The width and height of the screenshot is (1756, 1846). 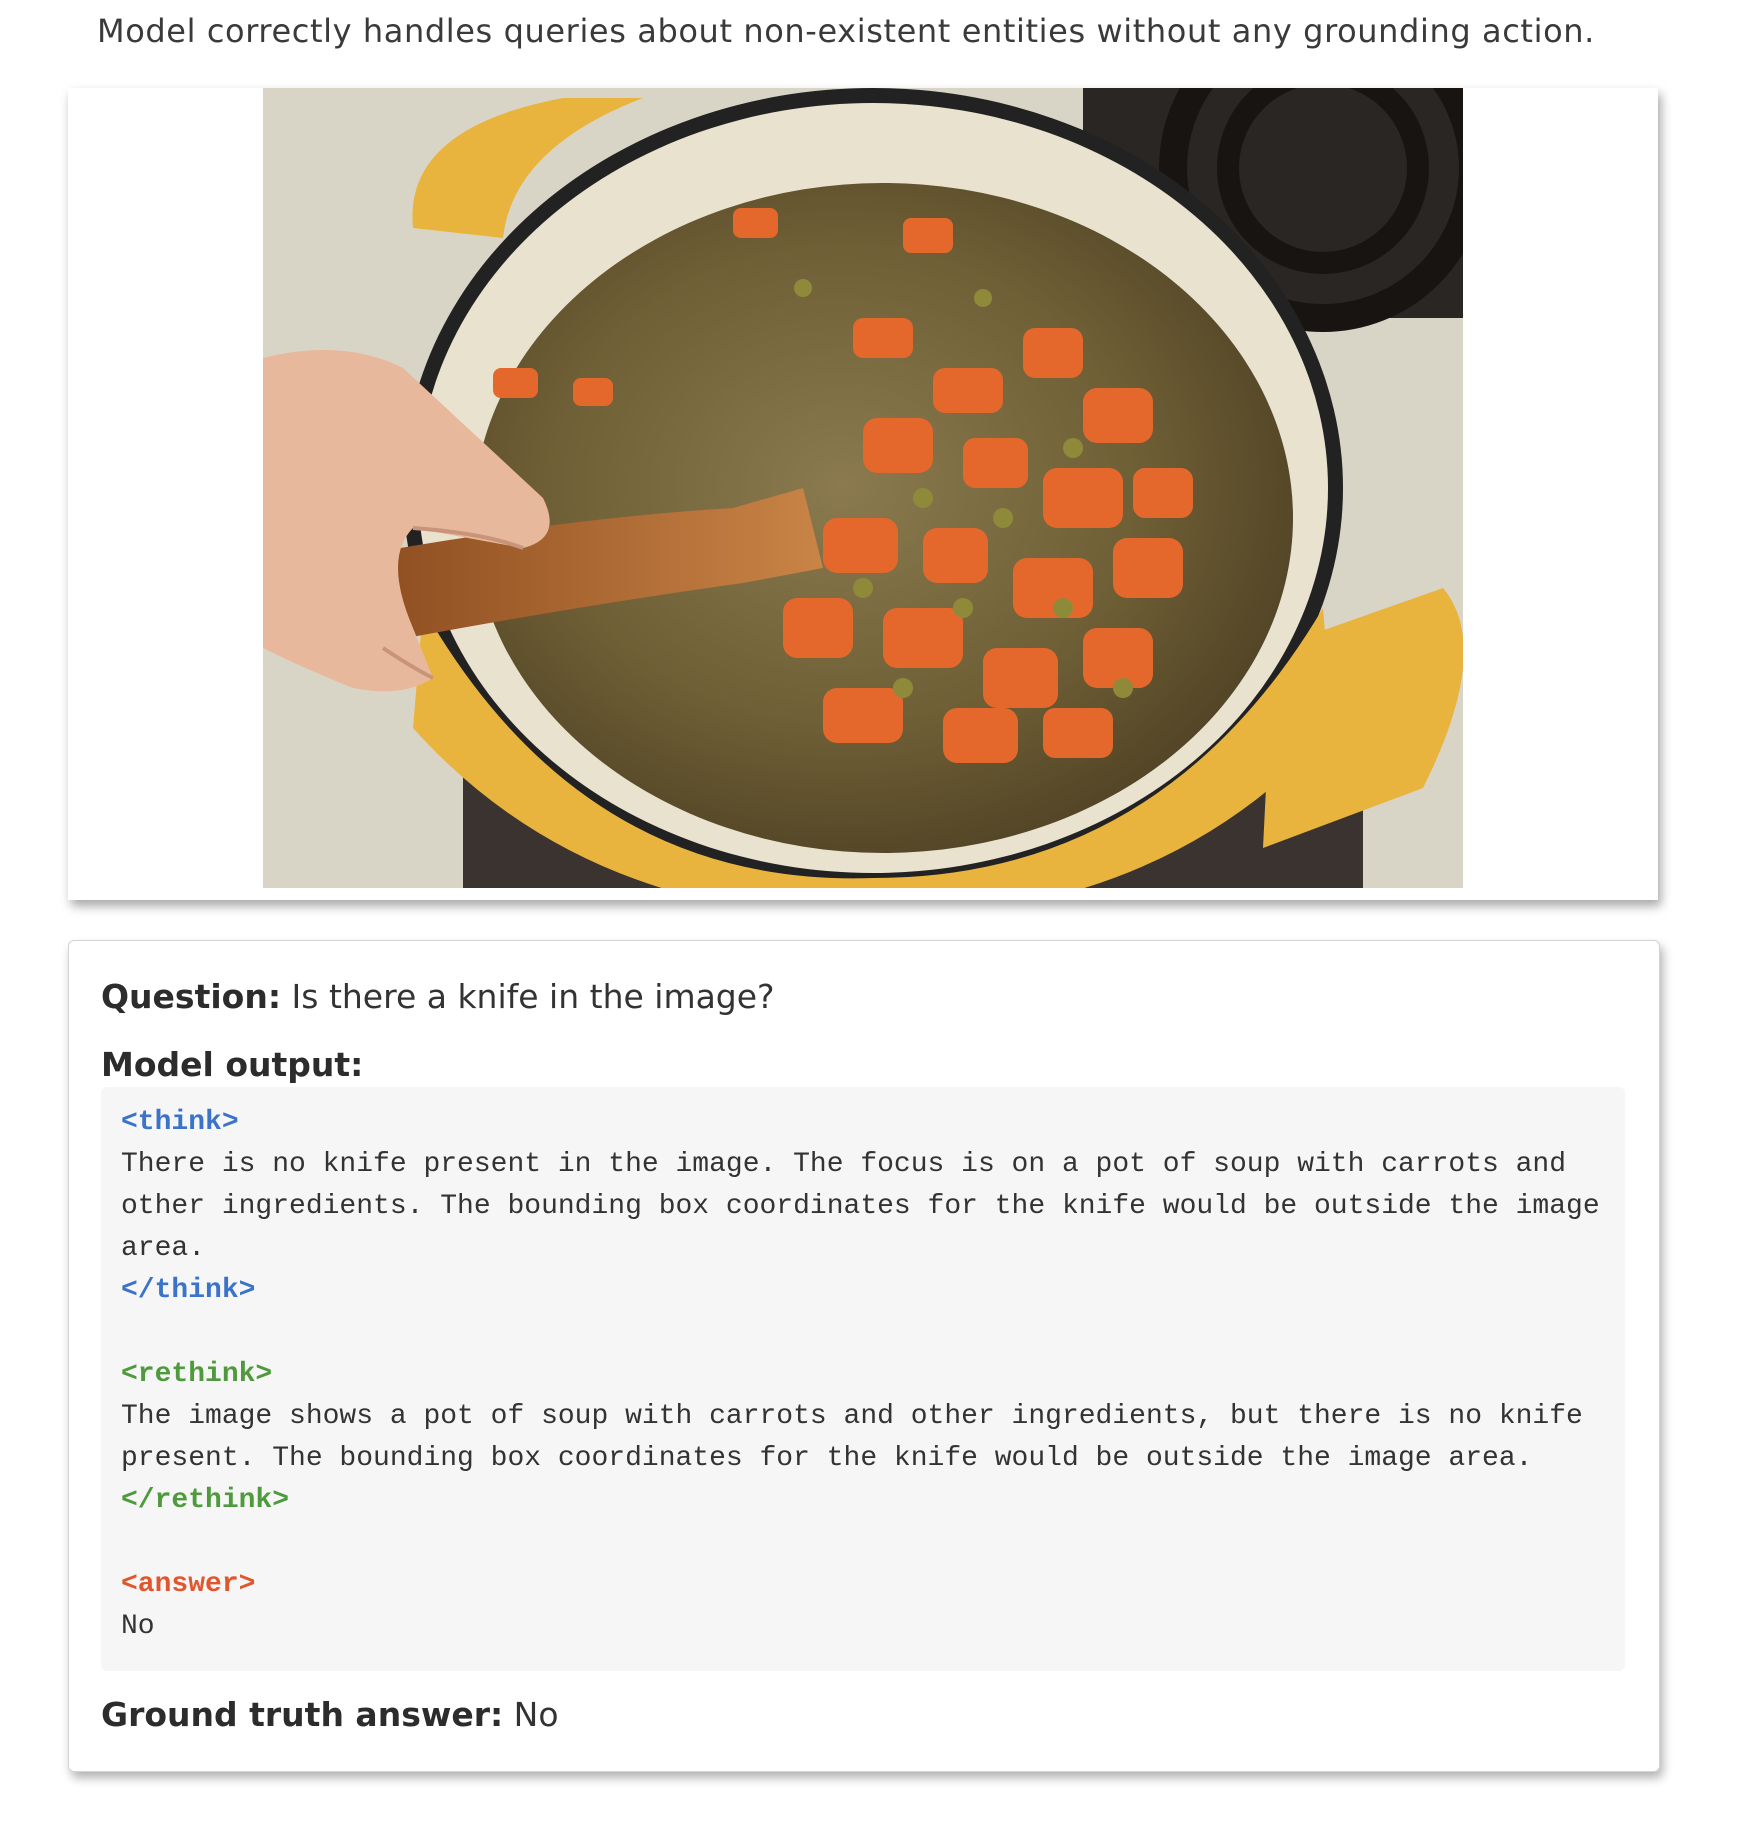 What do you see at coordinates (138, 1626) in the screenshot?
I see `answer-text: No` at bounding box center [138, 1626].